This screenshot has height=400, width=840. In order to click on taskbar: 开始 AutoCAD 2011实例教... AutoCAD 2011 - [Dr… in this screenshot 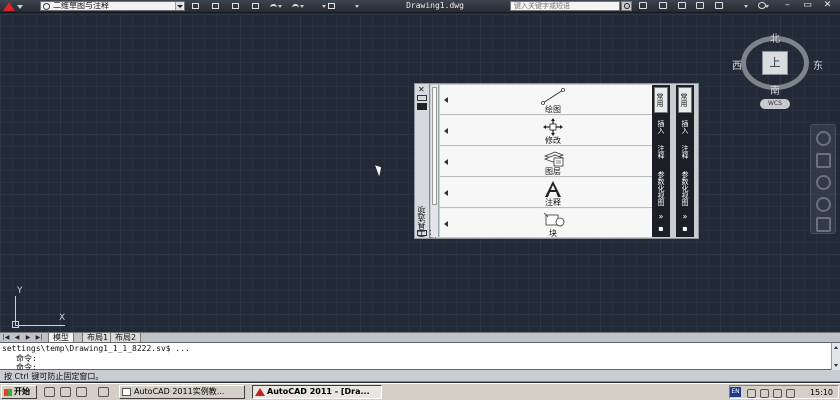, I will do `click(420, 391)`.